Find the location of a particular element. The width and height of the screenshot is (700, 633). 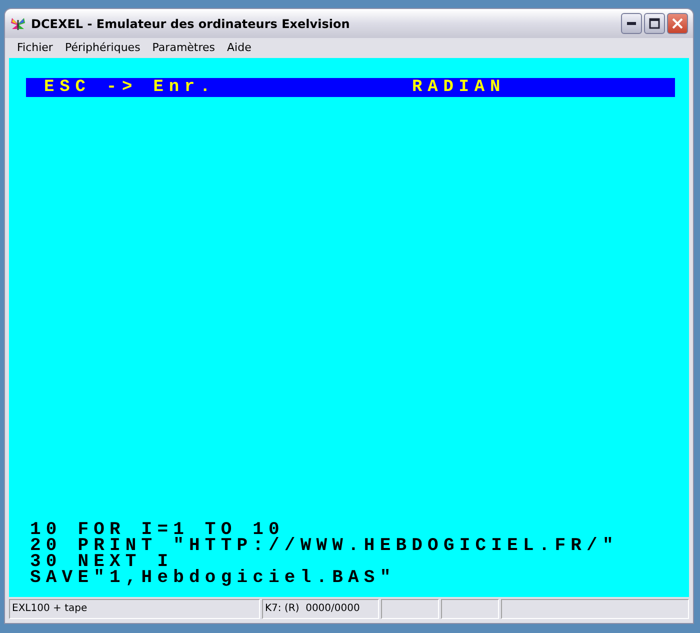

status-line-text: RADIAN is located at coordinates (459, 87).